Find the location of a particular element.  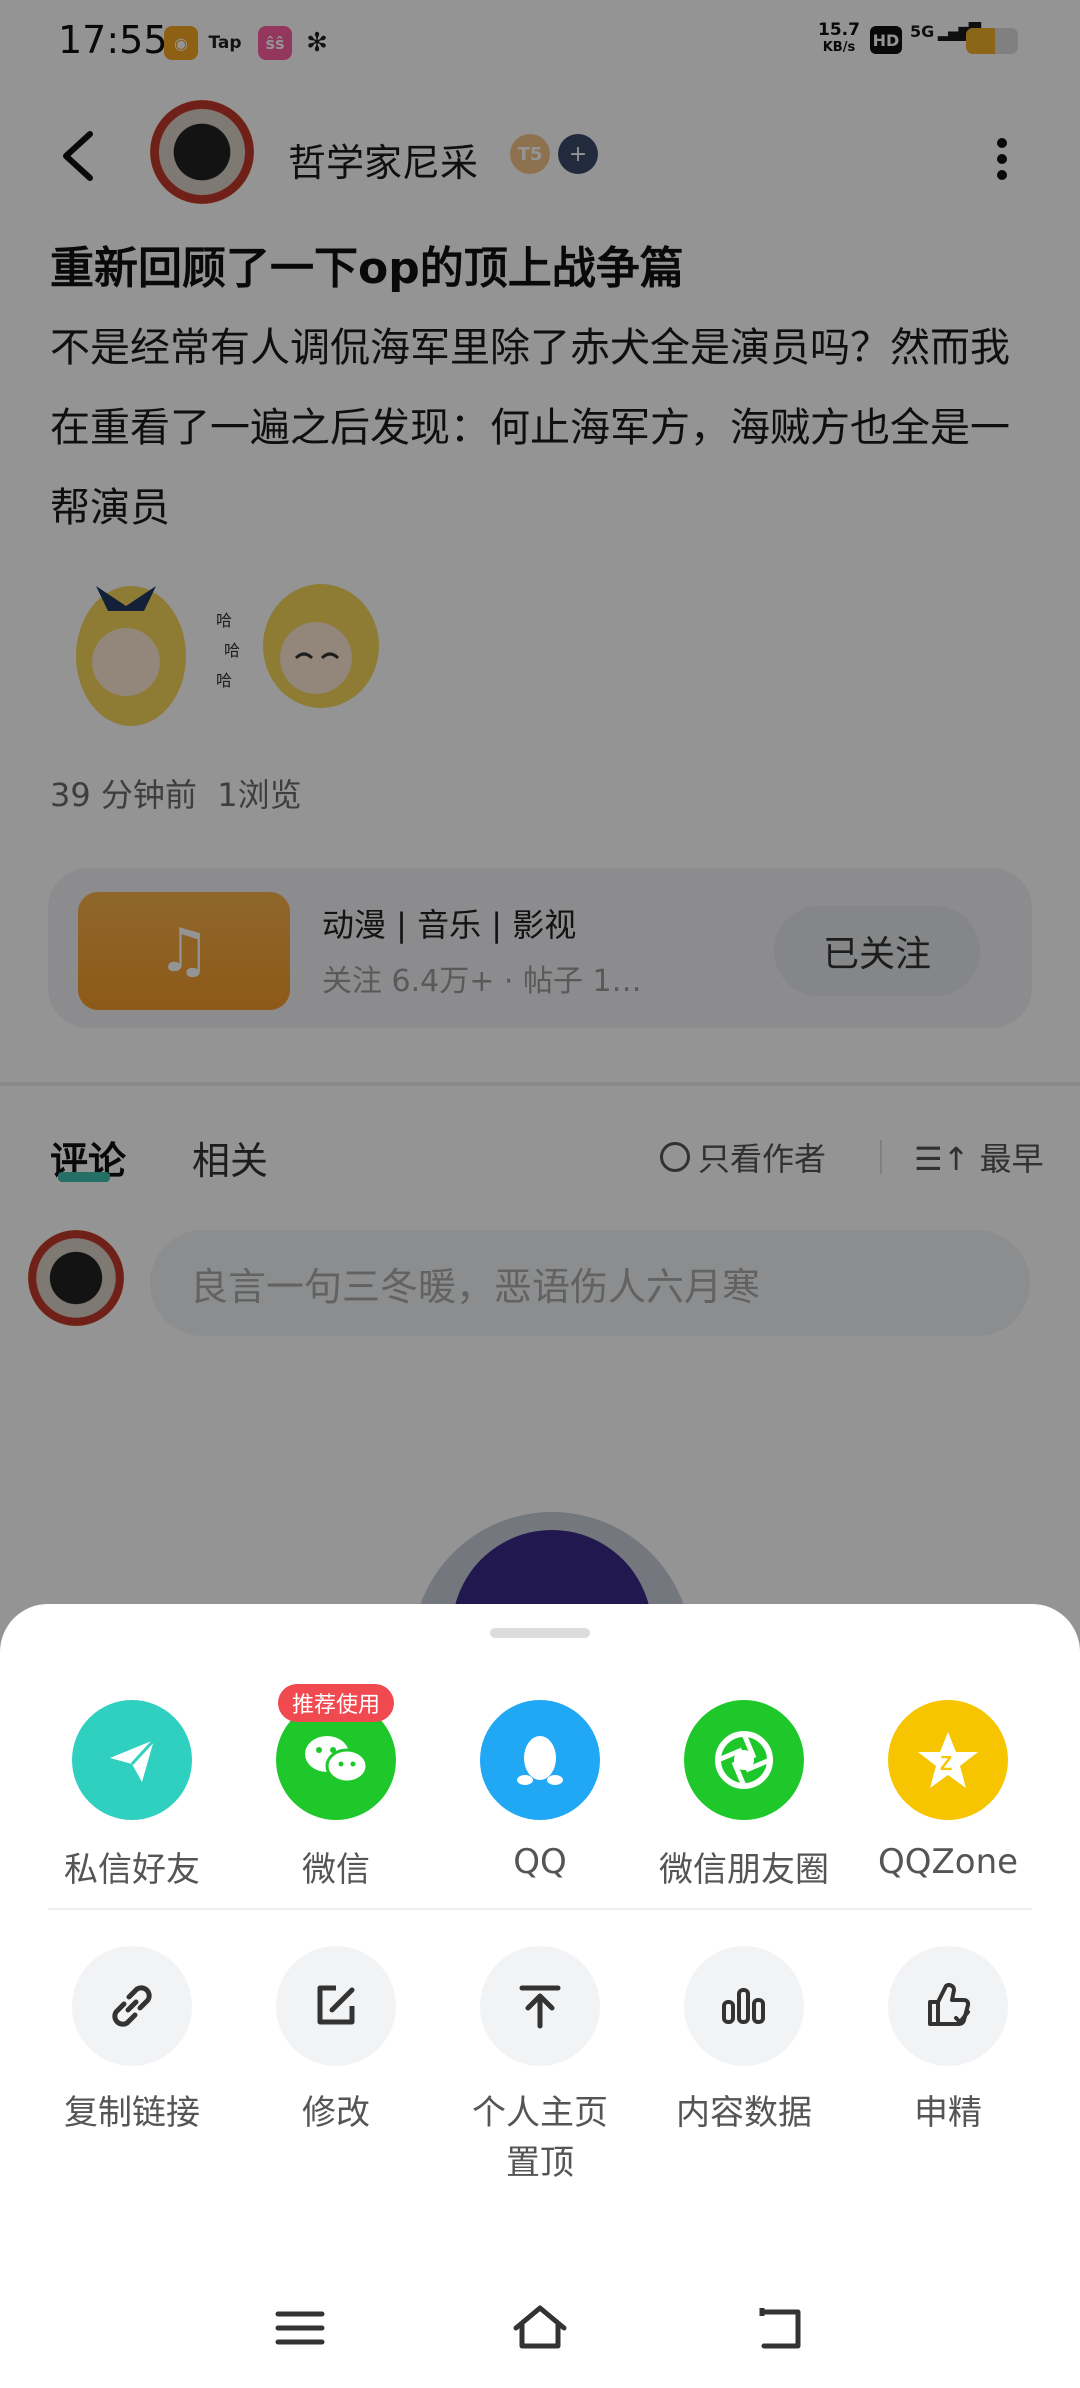

home-icon is located at coordinates (540, 2328).